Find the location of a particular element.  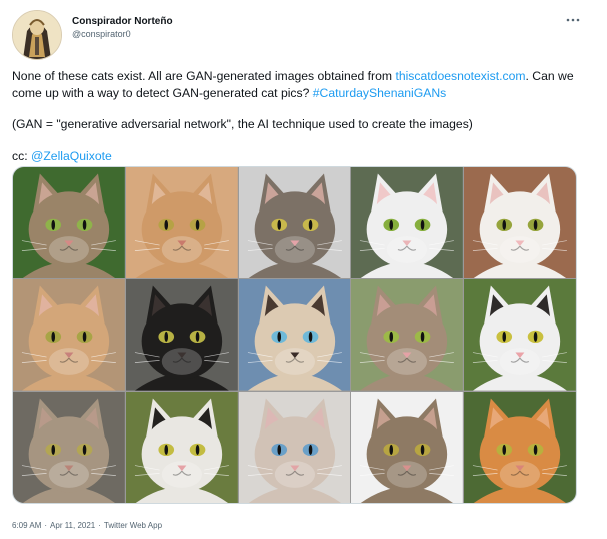

timestamp: 6:09 AM · Apr 11, 2021 · Twitter Web App is located at coordinates (87, 525).